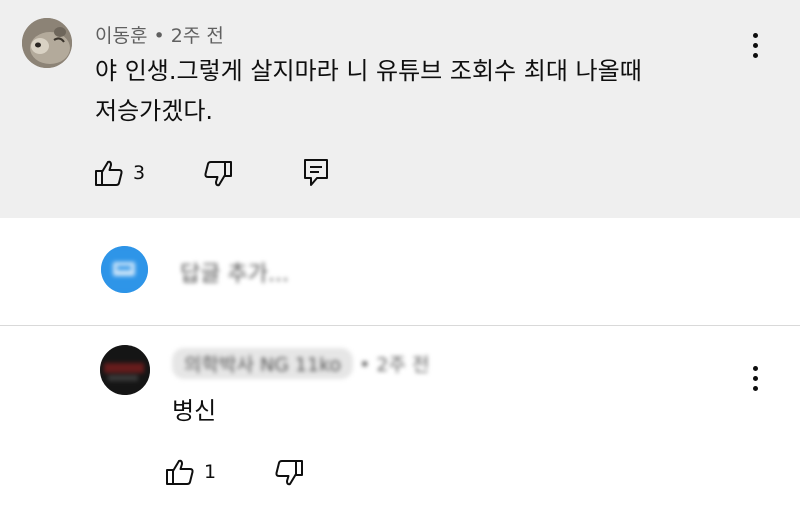 The height and width of the screenshot is (509, 800). What do you see at coordinates (263, 363) in the screenshot?
I see `reply-author: 의학박사 NG 11ko` at bounding box center [263, 363].